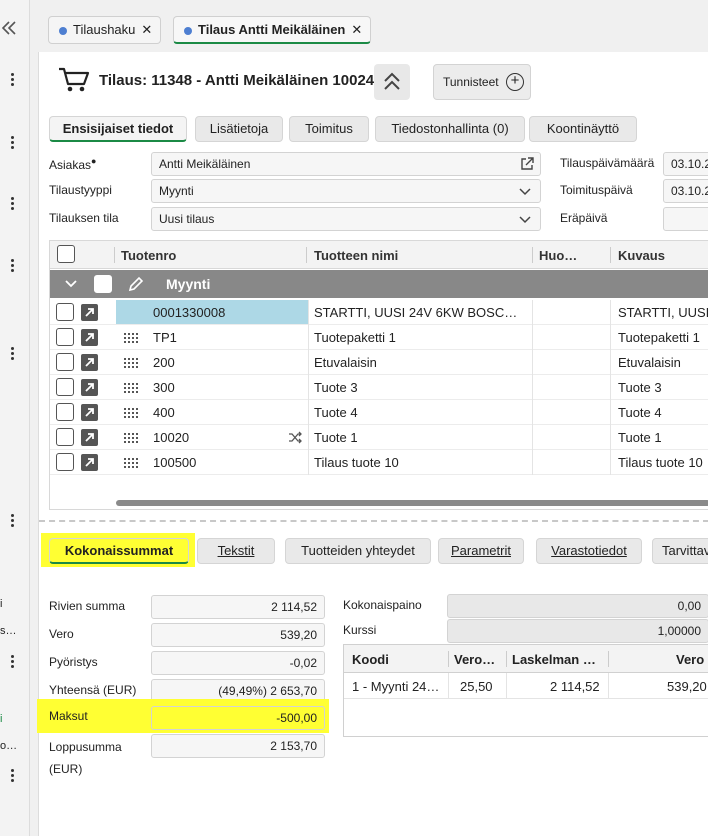 The image size is (708, 836). I want to click on table-row: 10020 Tuote 1 Tuote 1, so click(379, 437).